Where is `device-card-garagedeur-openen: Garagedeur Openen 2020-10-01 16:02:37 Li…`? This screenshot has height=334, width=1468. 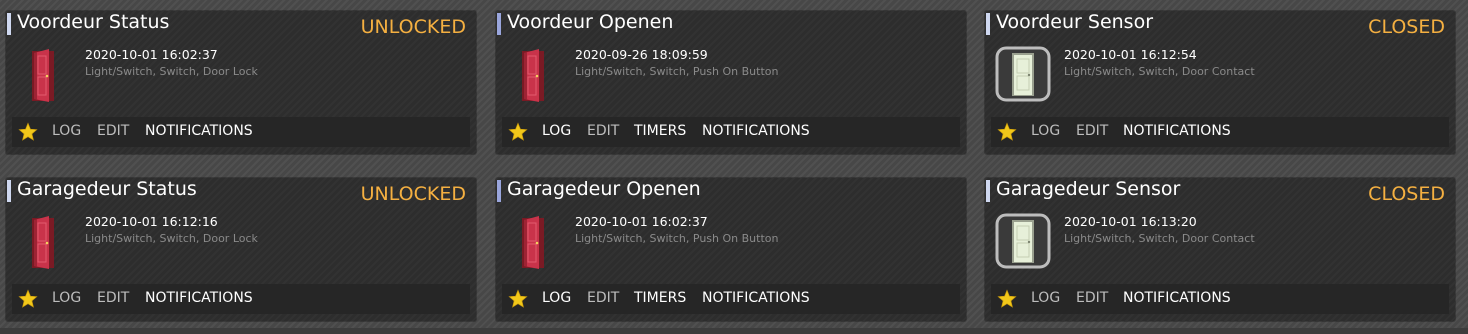 device-card-garagedeur-openen: Garagedeur Openen 2020-10-01 16:02:37 Li… is located at coordinates (731, 249).